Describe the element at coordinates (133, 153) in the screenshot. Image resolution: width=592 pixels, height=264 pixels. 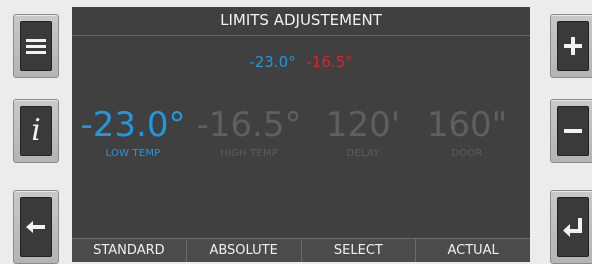
I see `low-temp-label: LOW TEMP` at that location.